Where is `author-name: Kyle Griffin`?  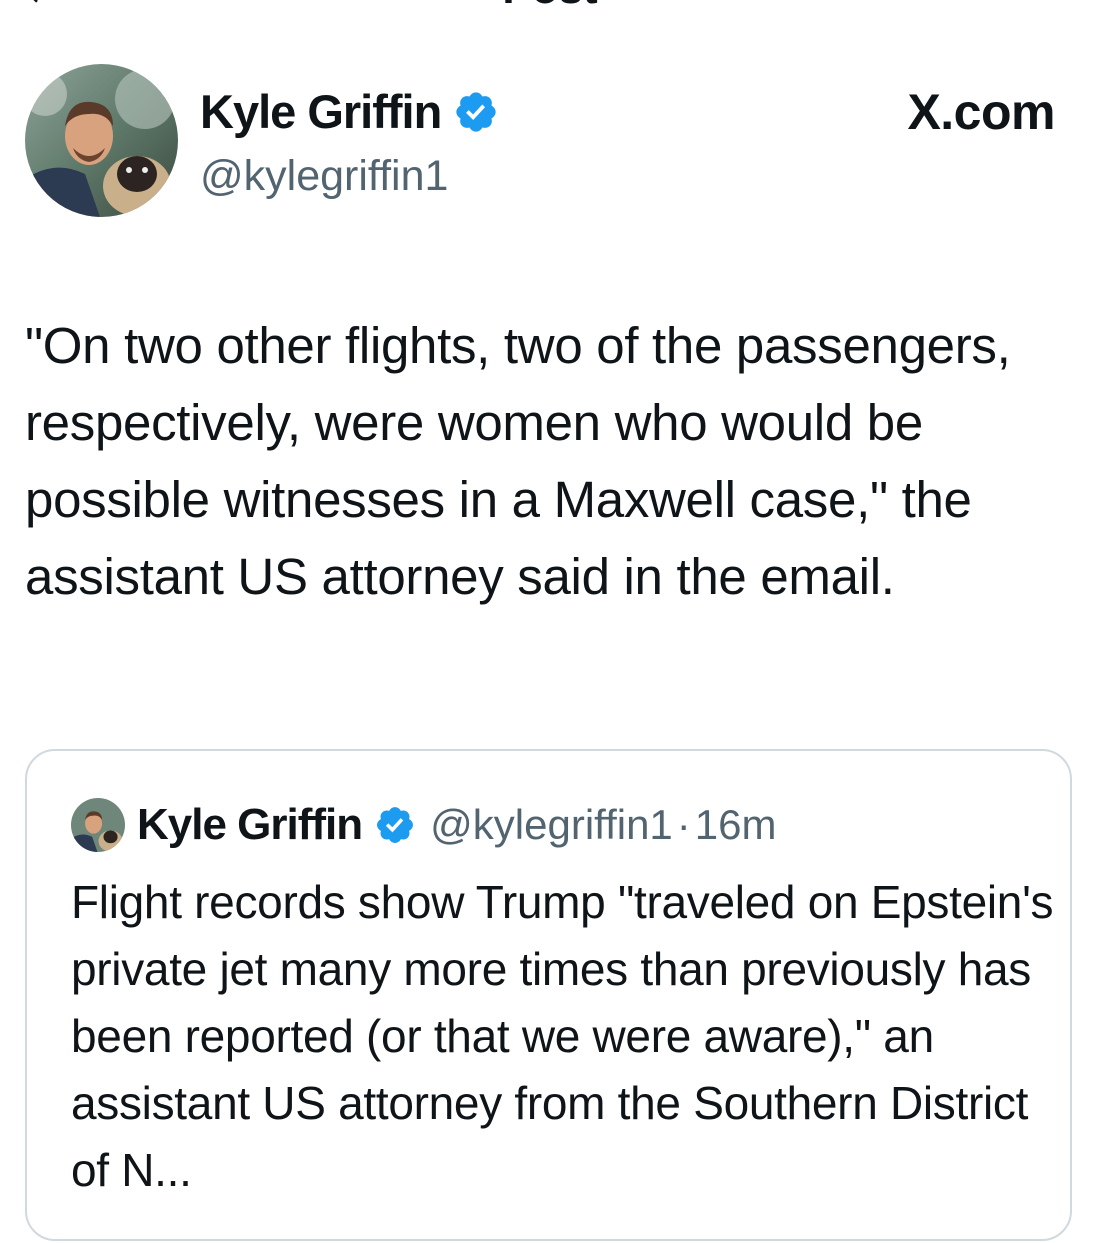 author-name: Kyle Griffin is located at coordinates (349, 112).